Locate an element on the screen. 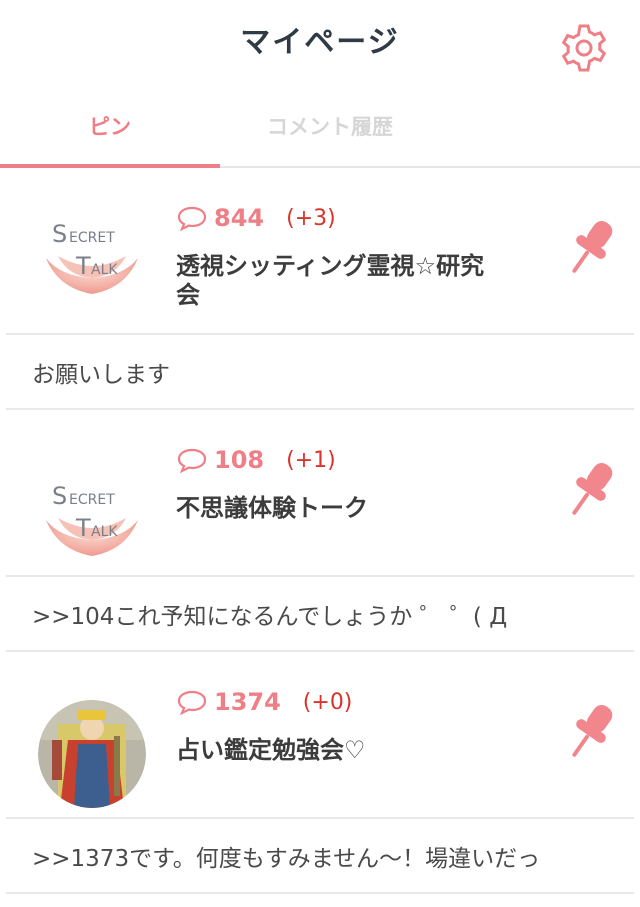  comment-count: 108 is located at coordinates (239, 460).